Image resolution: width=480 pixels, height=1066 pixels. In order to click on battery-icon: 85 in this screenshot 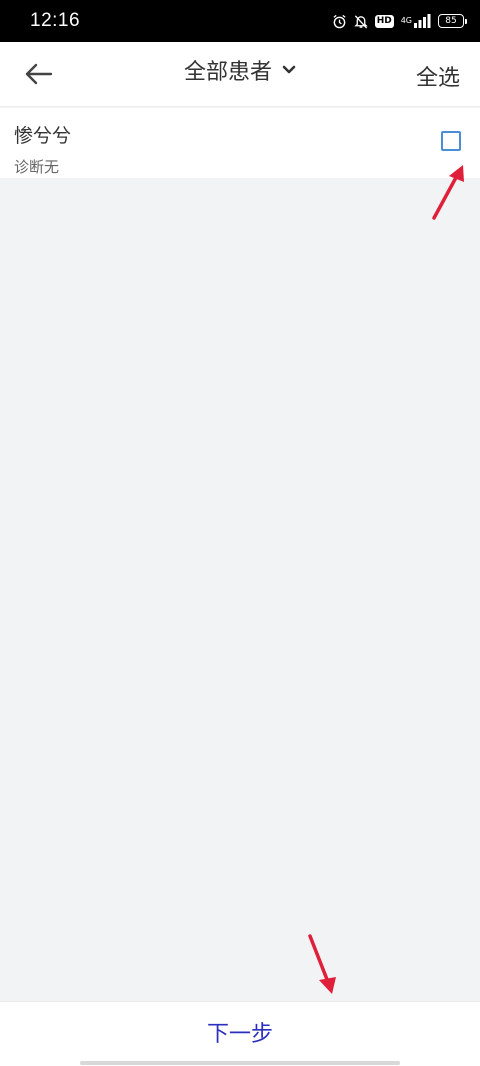, I will do `click(452, 21)`.